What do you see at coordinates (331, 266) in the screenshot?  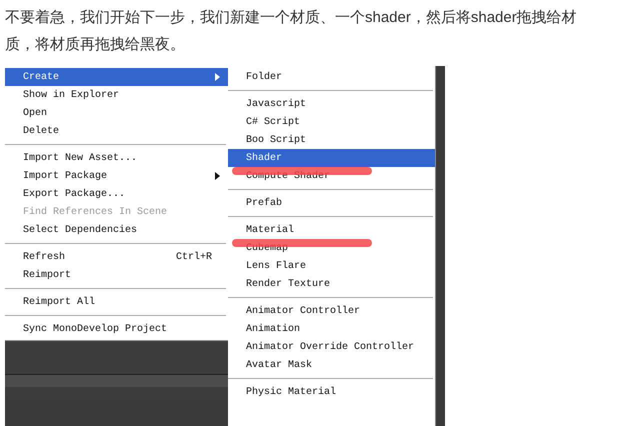 I see `menu-item: Lens Flare` at bounding box center [331, 266].